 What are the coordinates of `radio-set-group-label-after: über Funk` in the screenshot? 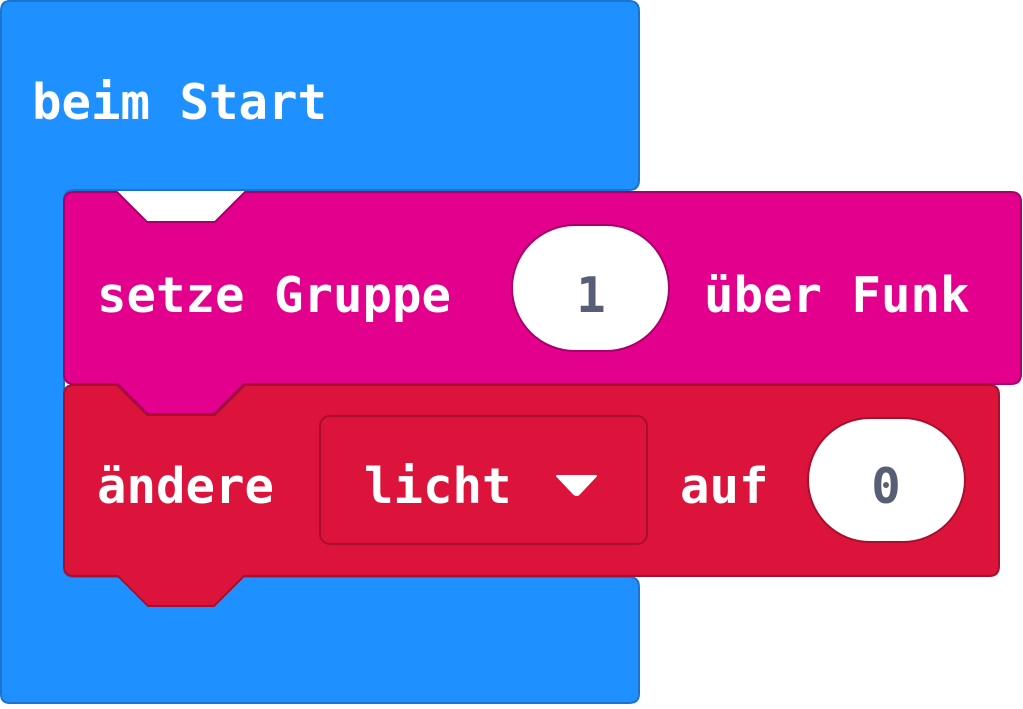 It's located at (837, 295).